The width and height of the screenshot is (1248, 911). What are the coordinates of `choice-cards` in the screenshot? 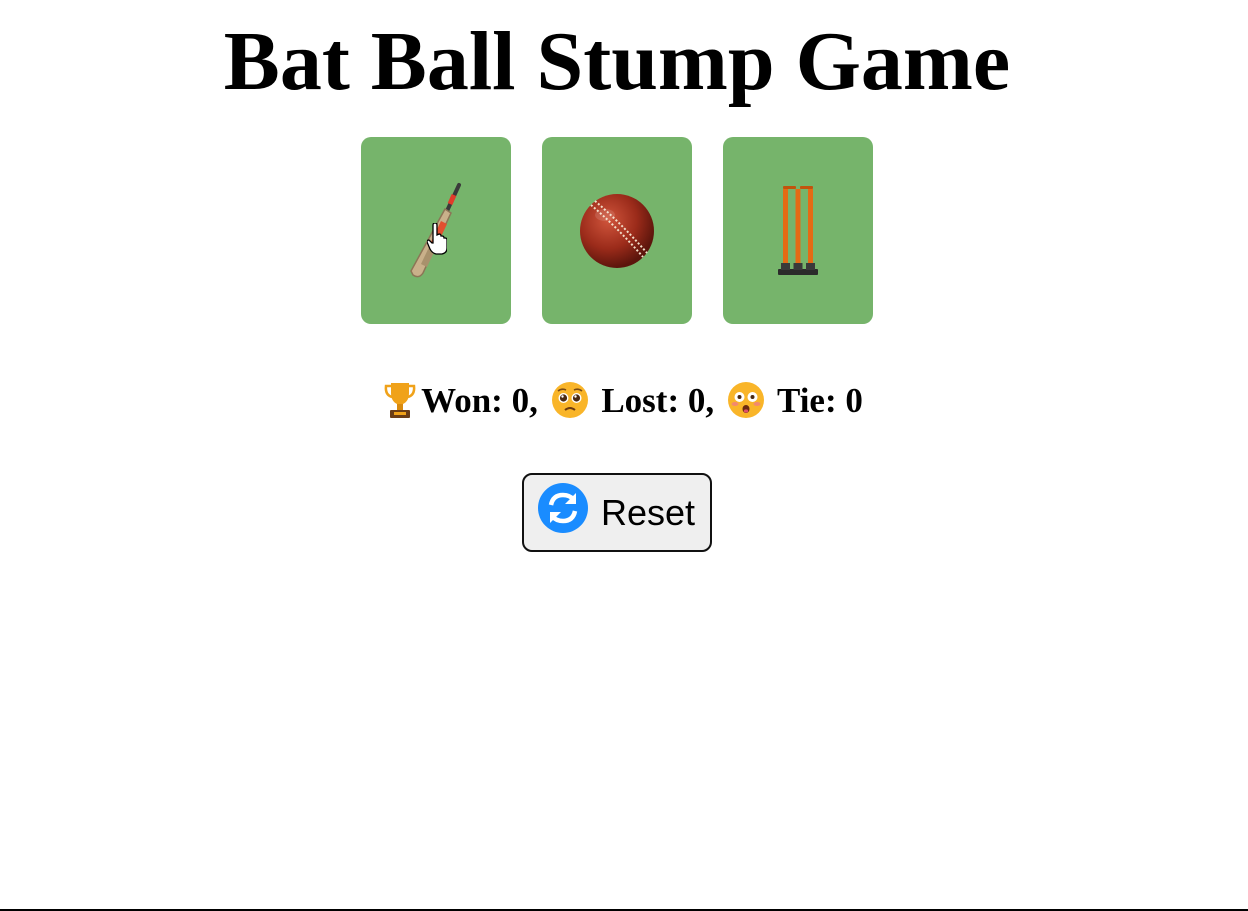 It's located at (617, 230).